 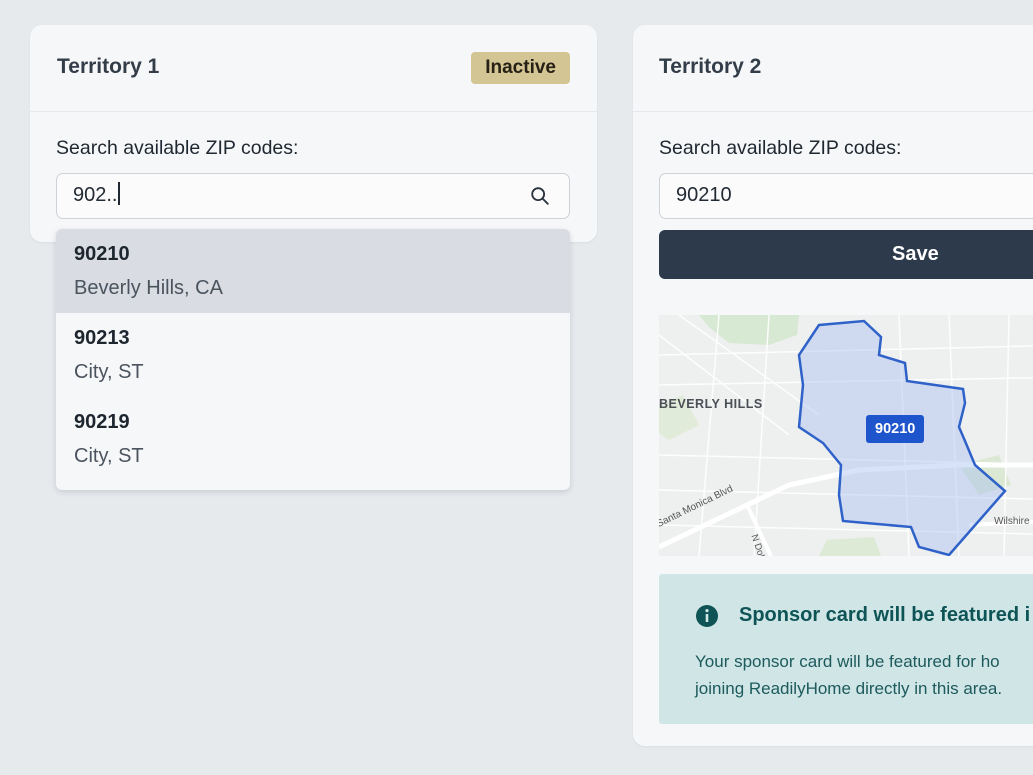 What do you see at coordinates (108, 66) in the screenshot?
I see `territory-1-title: Territory 1` at bounding box center [108, 66].